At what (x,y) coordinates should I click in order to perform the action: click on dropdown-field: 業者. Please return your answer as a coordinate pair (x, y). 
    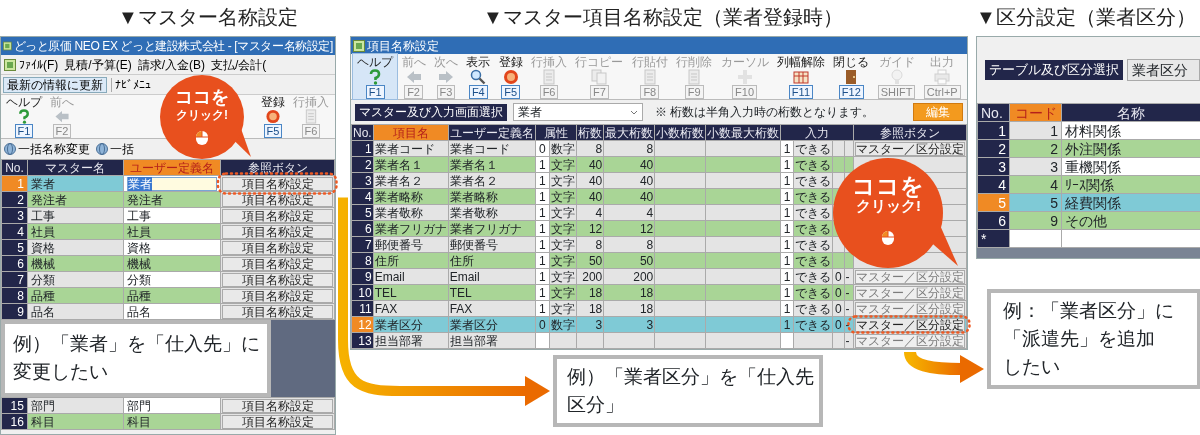
    Looking at the image, I should click on (578, 112).